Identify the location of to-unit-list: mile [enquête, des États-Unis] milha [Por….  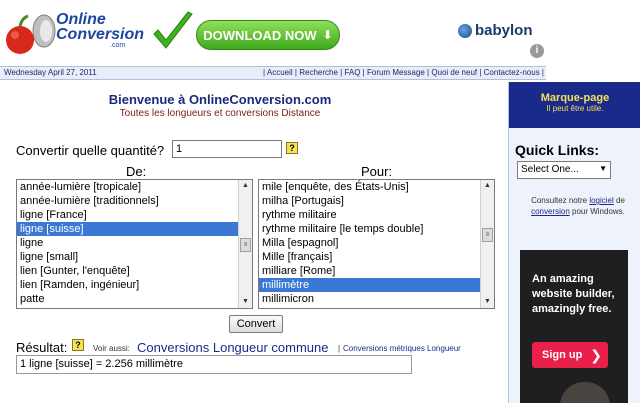
(376, 244).